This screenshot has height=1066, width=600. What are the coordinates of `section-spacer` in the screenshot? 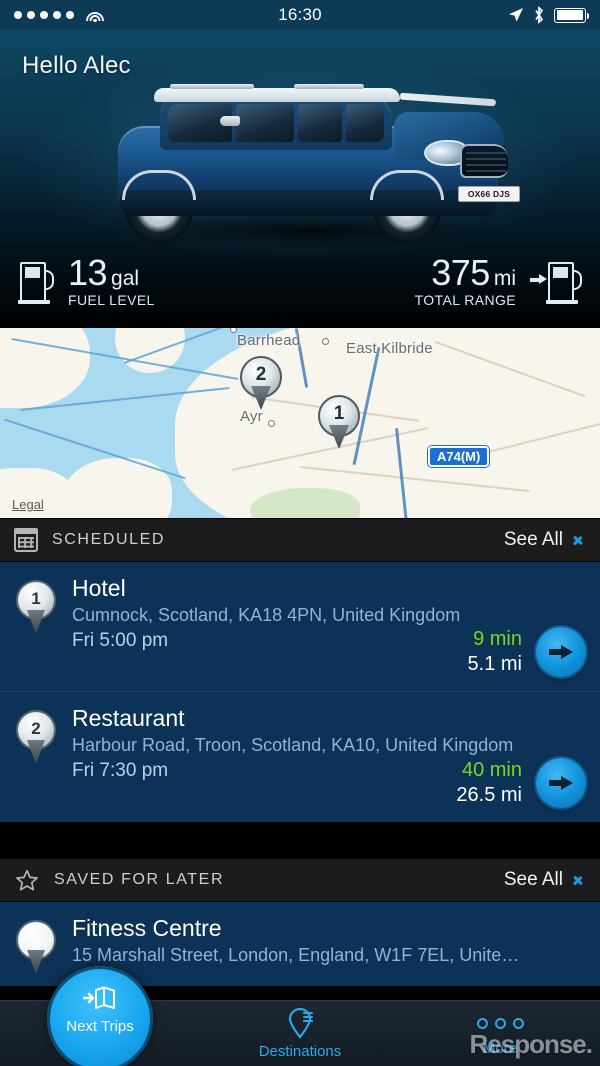 It's located at (300, 840).